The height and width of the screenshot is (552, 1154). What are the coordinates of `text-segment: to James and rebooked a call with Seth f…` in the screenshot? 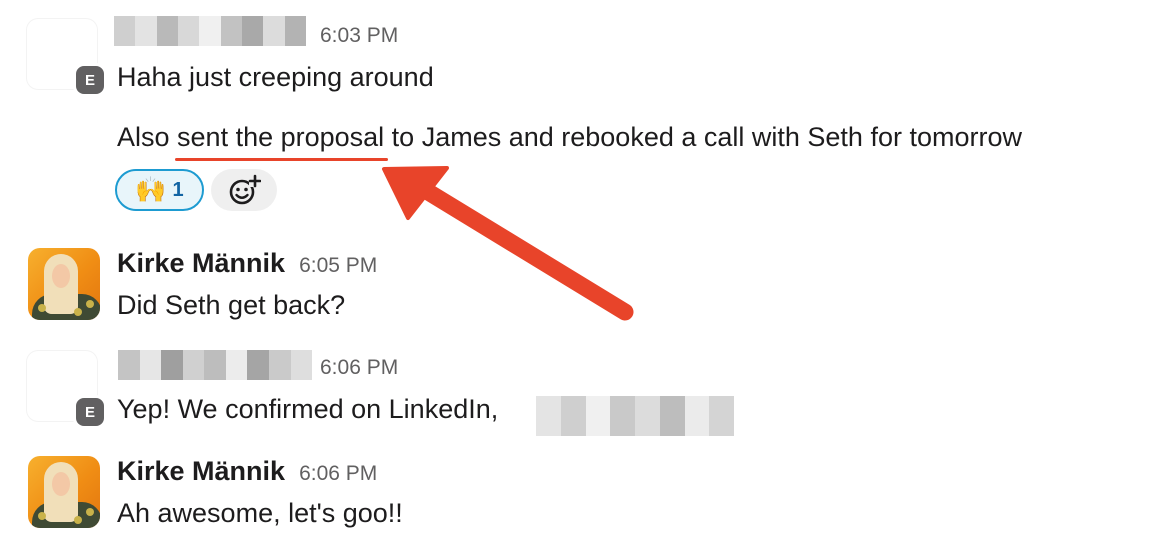 It's located at (703, 137).